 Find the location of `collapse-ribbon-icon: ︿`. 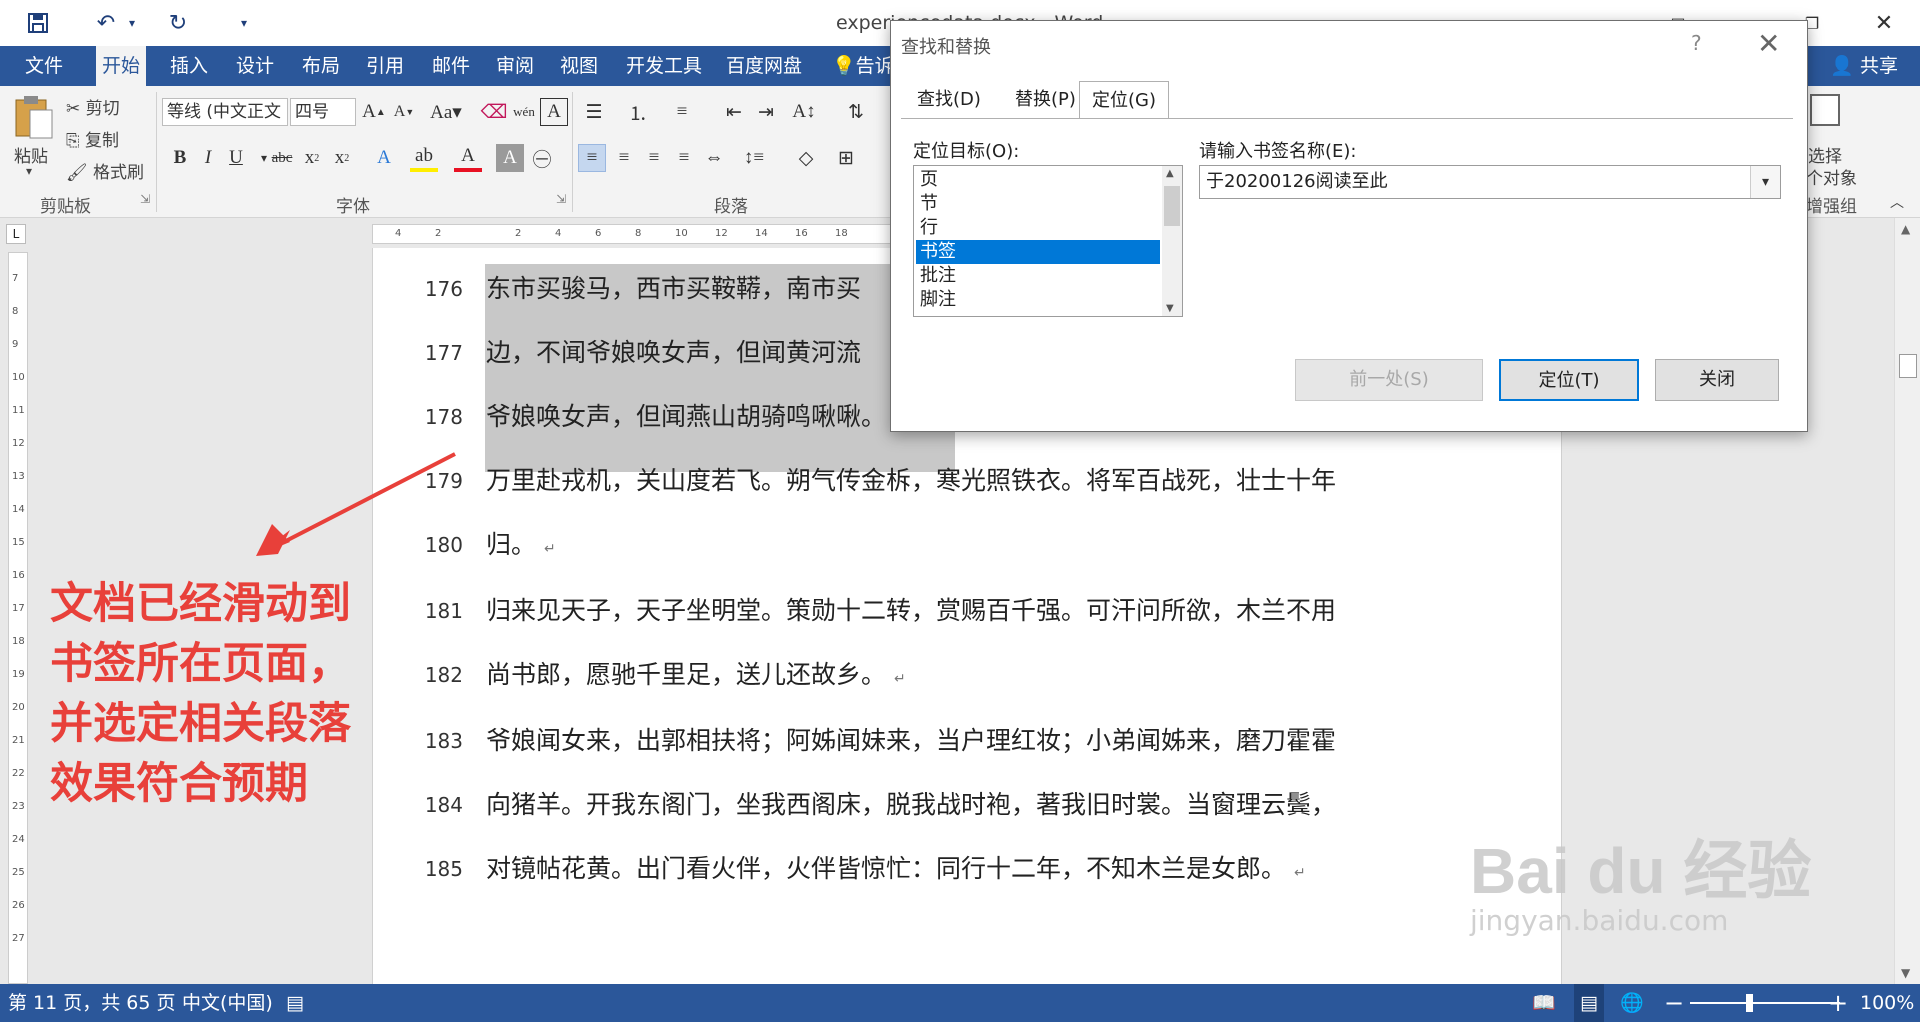

collapse-ribbon-icon: ︿ is located at coordinates (1897, 202).